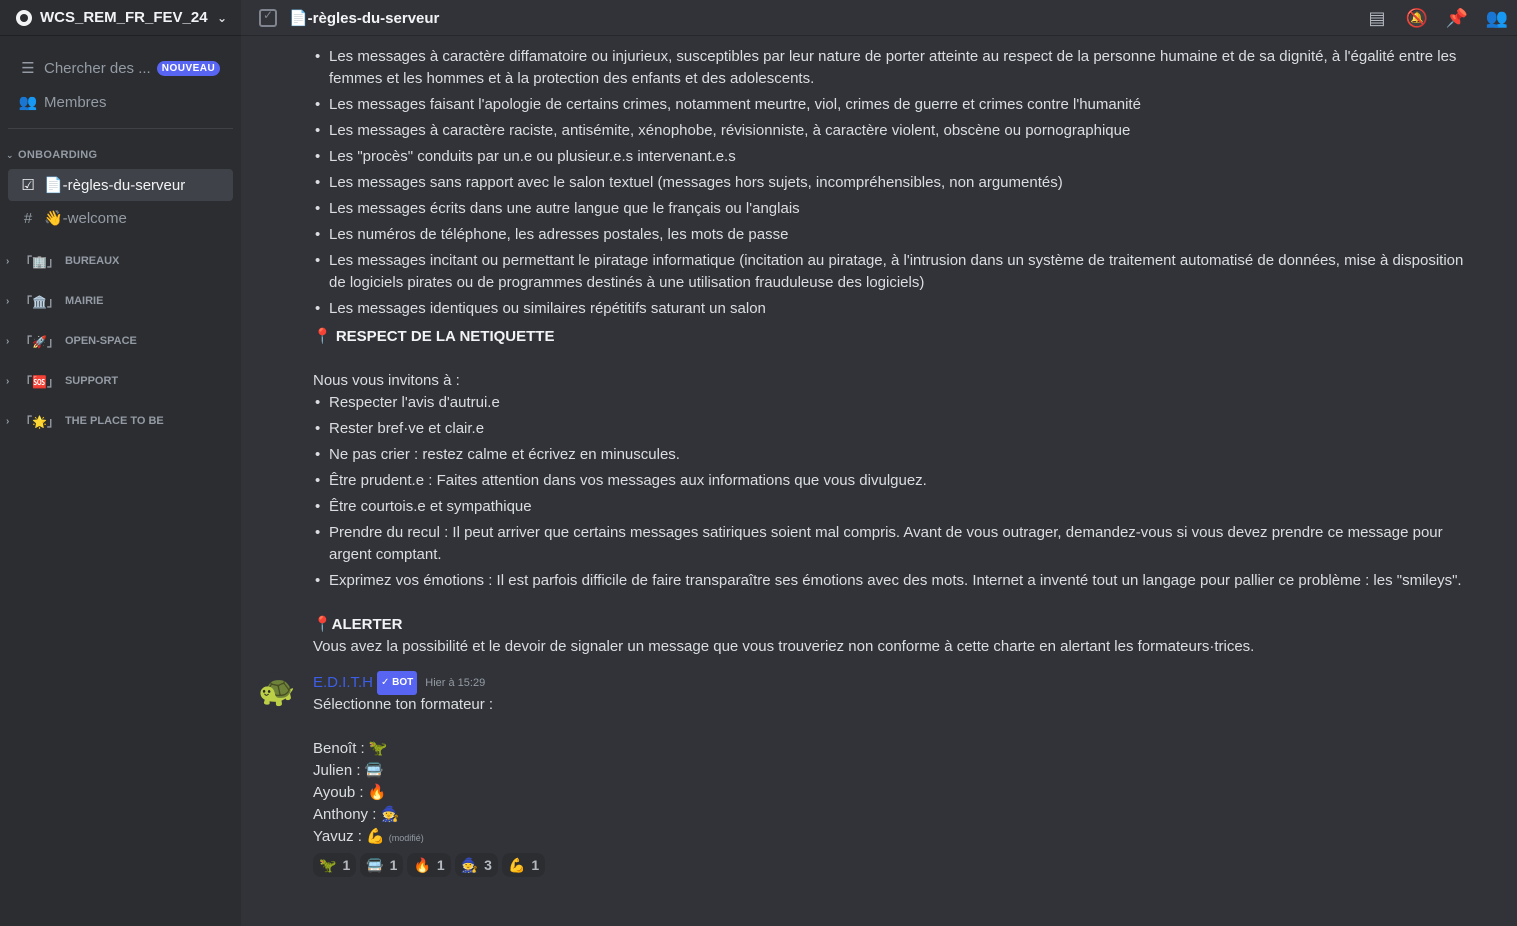  What do you see at coordinates (328, 865) in the screenshot?
I see `reaction-emoji: 🦖` at bounding box center [328, 865].